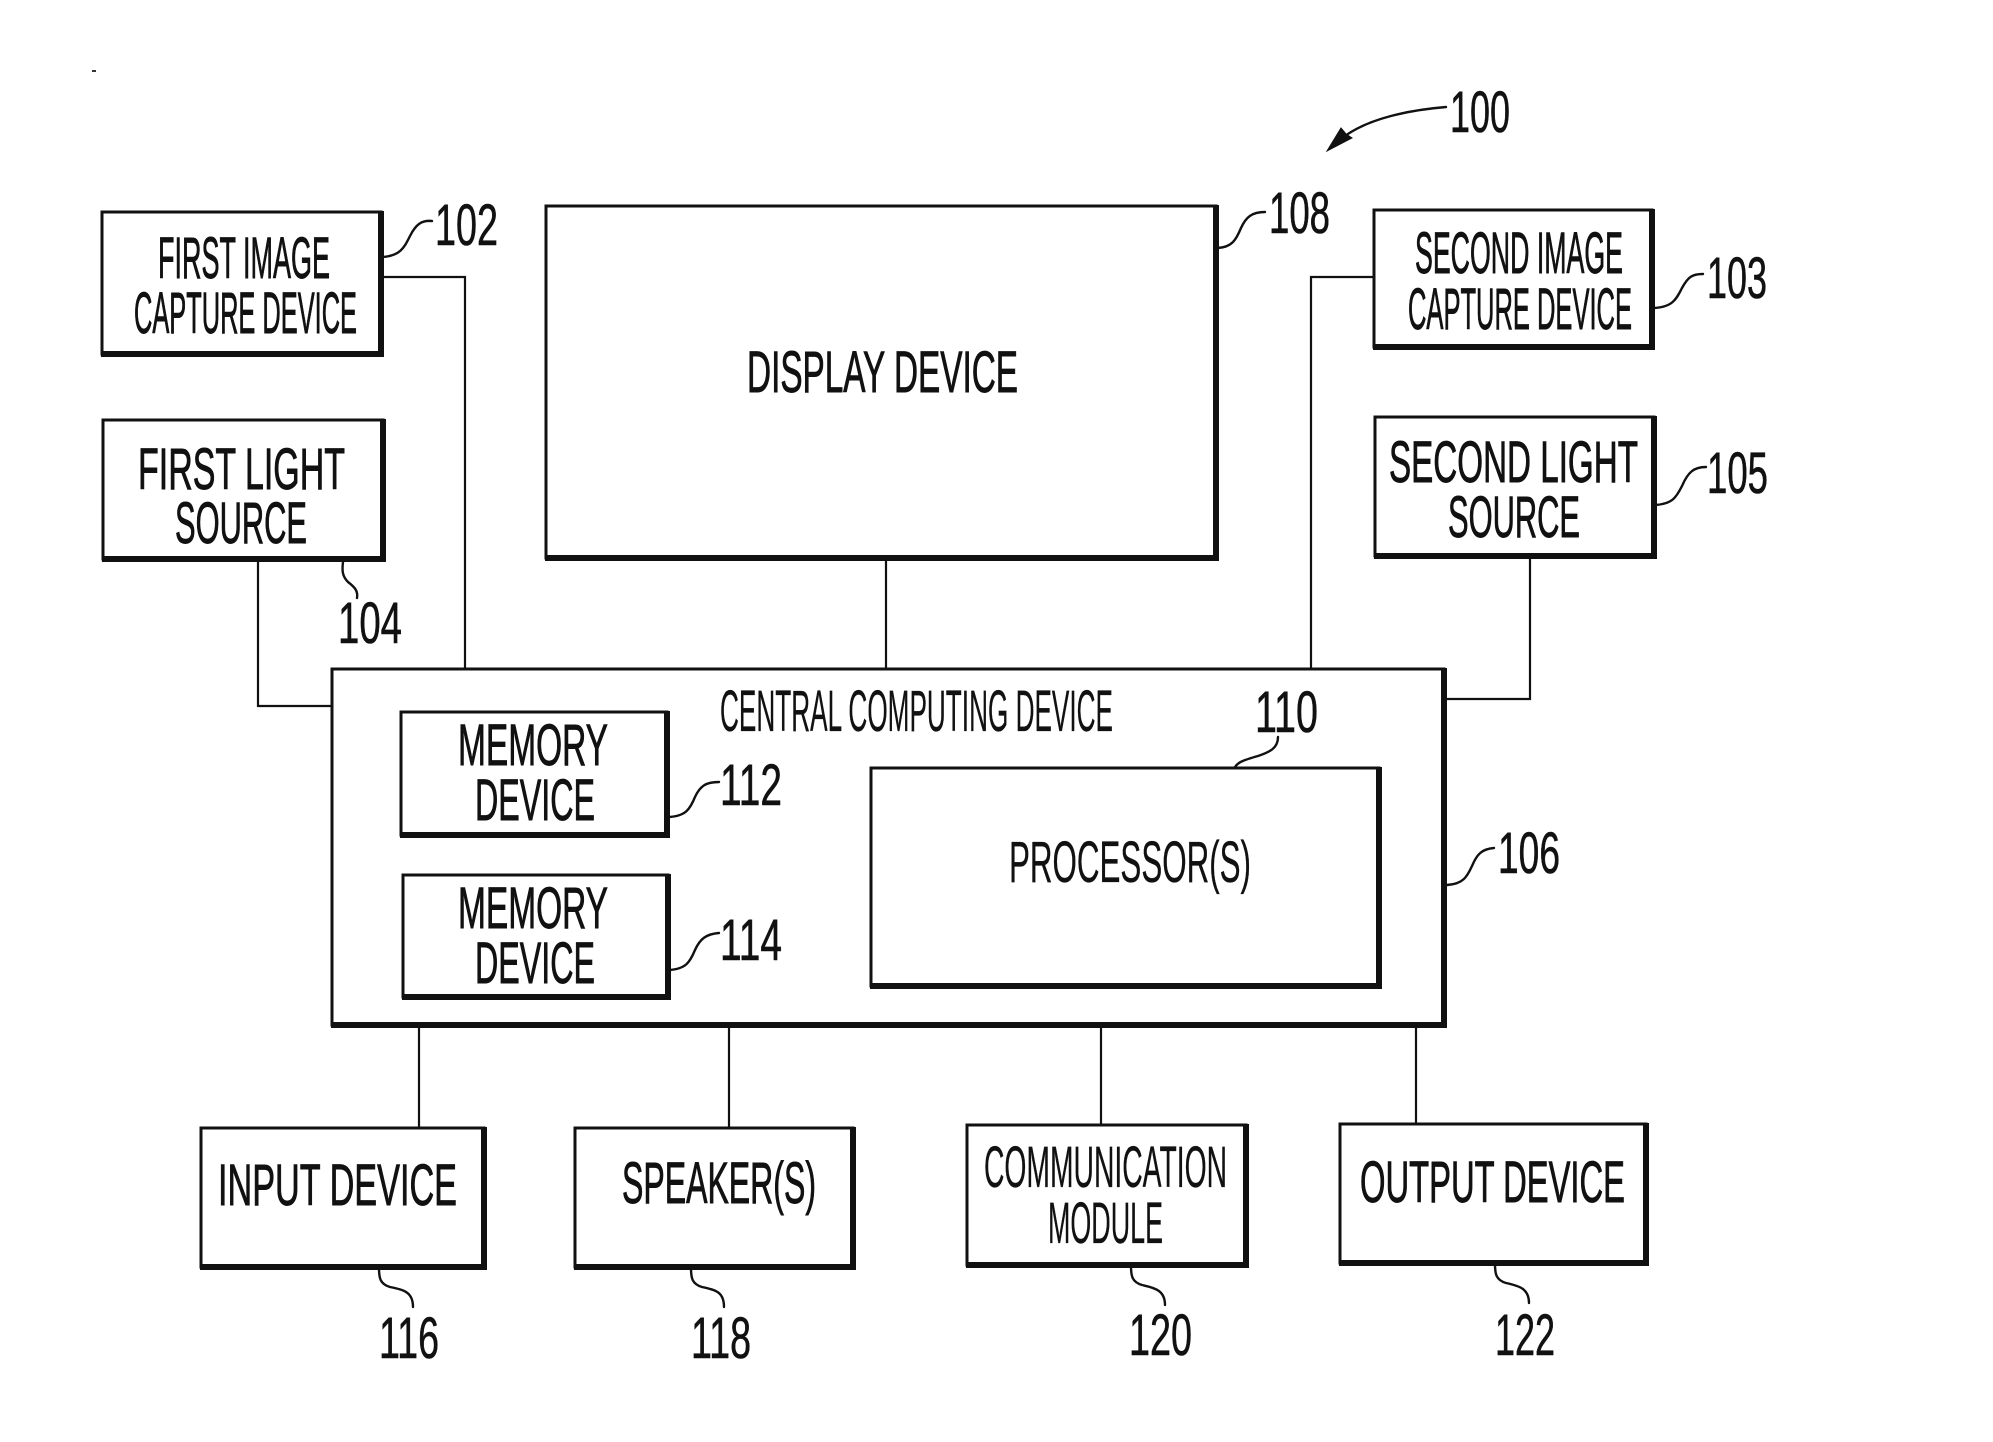  I want to click on processors-block: PROCESSOR(S), so click(1125, 877).